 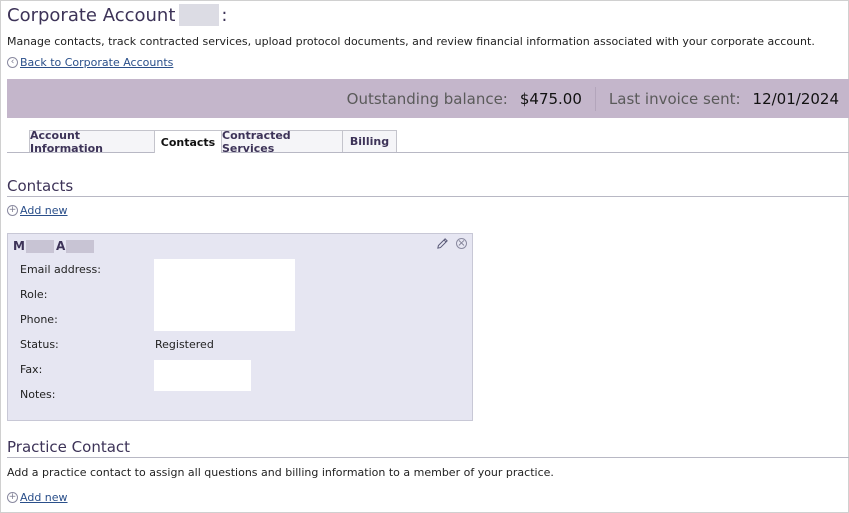 What do you see at coordinates (12, 62) in the screenshot?
I see `chevron-left-circle-icon: ‹` at bounding box center [12, 62].